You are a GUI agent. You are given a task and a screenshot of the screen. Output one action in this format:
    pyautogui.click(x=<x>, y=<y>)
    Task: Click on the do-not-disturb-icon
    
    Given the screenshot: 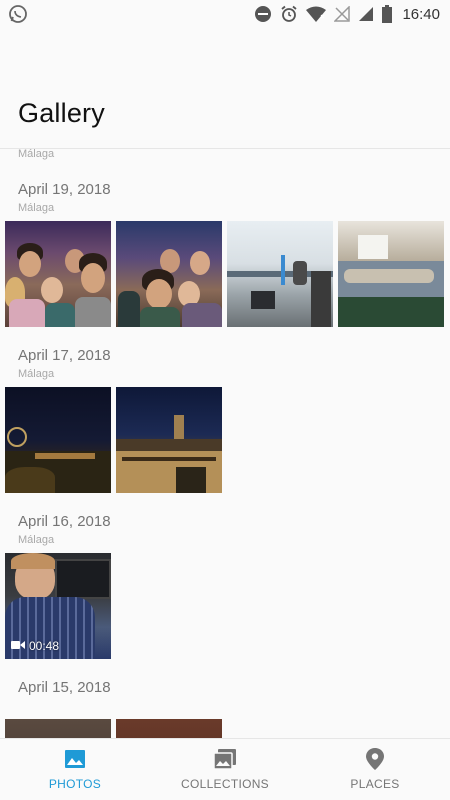 What is the action you would take?
    pyautogui.click(x=263, y=14)
    